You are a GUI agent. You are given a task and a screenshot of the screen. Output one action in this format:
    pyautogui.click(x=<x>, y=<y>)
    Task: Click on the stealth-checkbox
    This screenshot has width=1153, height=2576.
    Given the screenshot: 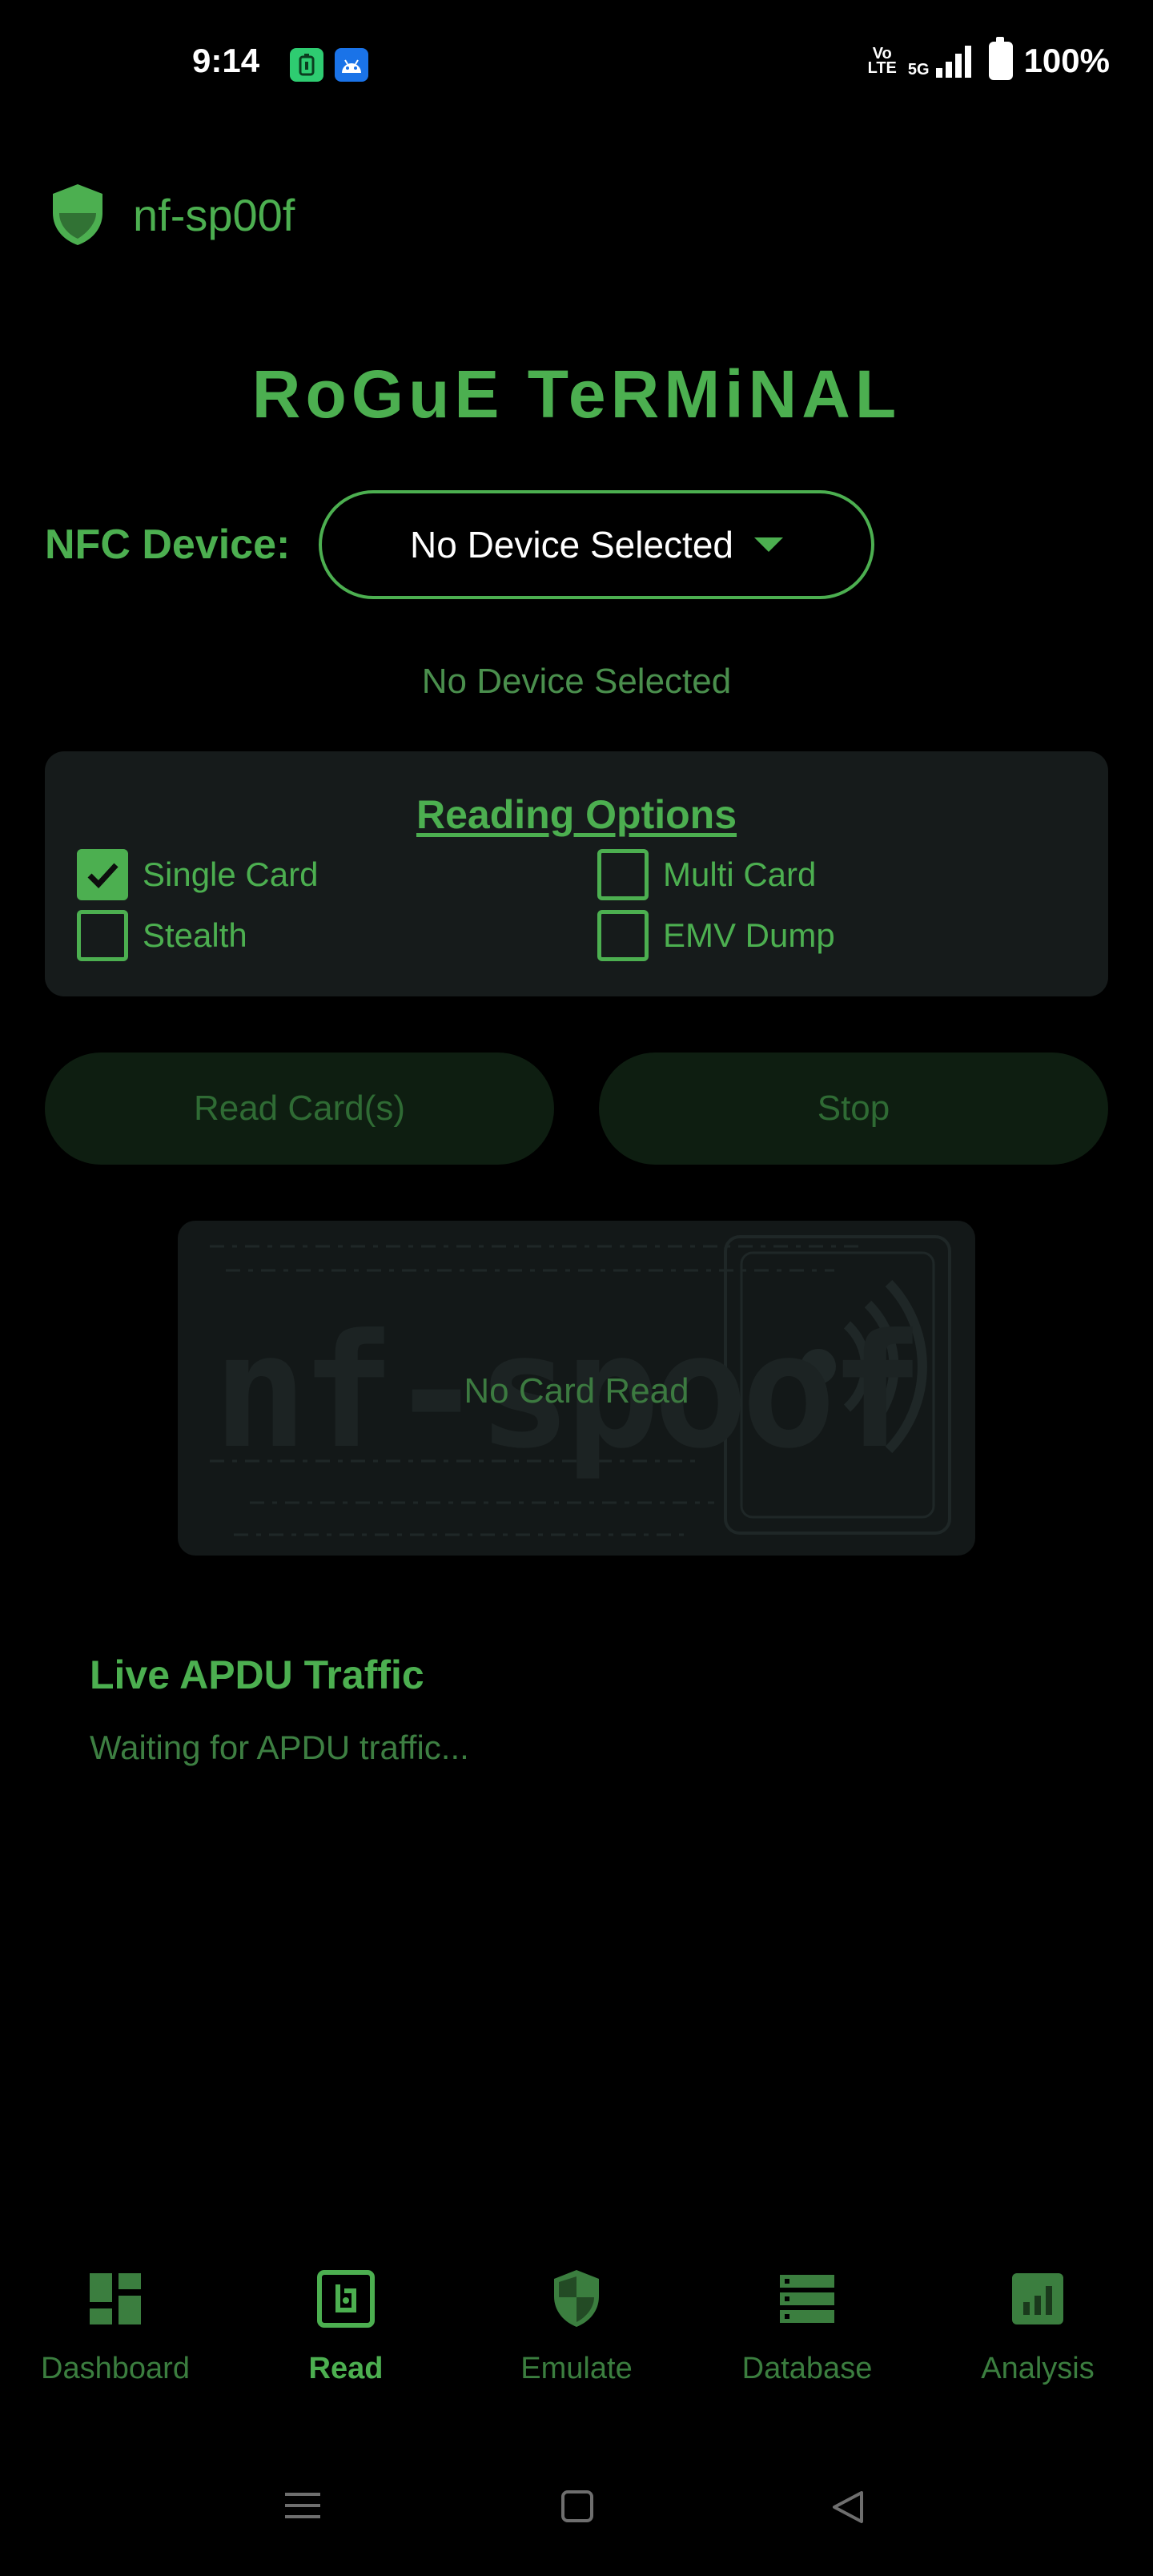 What is the action you would take?
    pyautogui.click(x=102, y=935)
    